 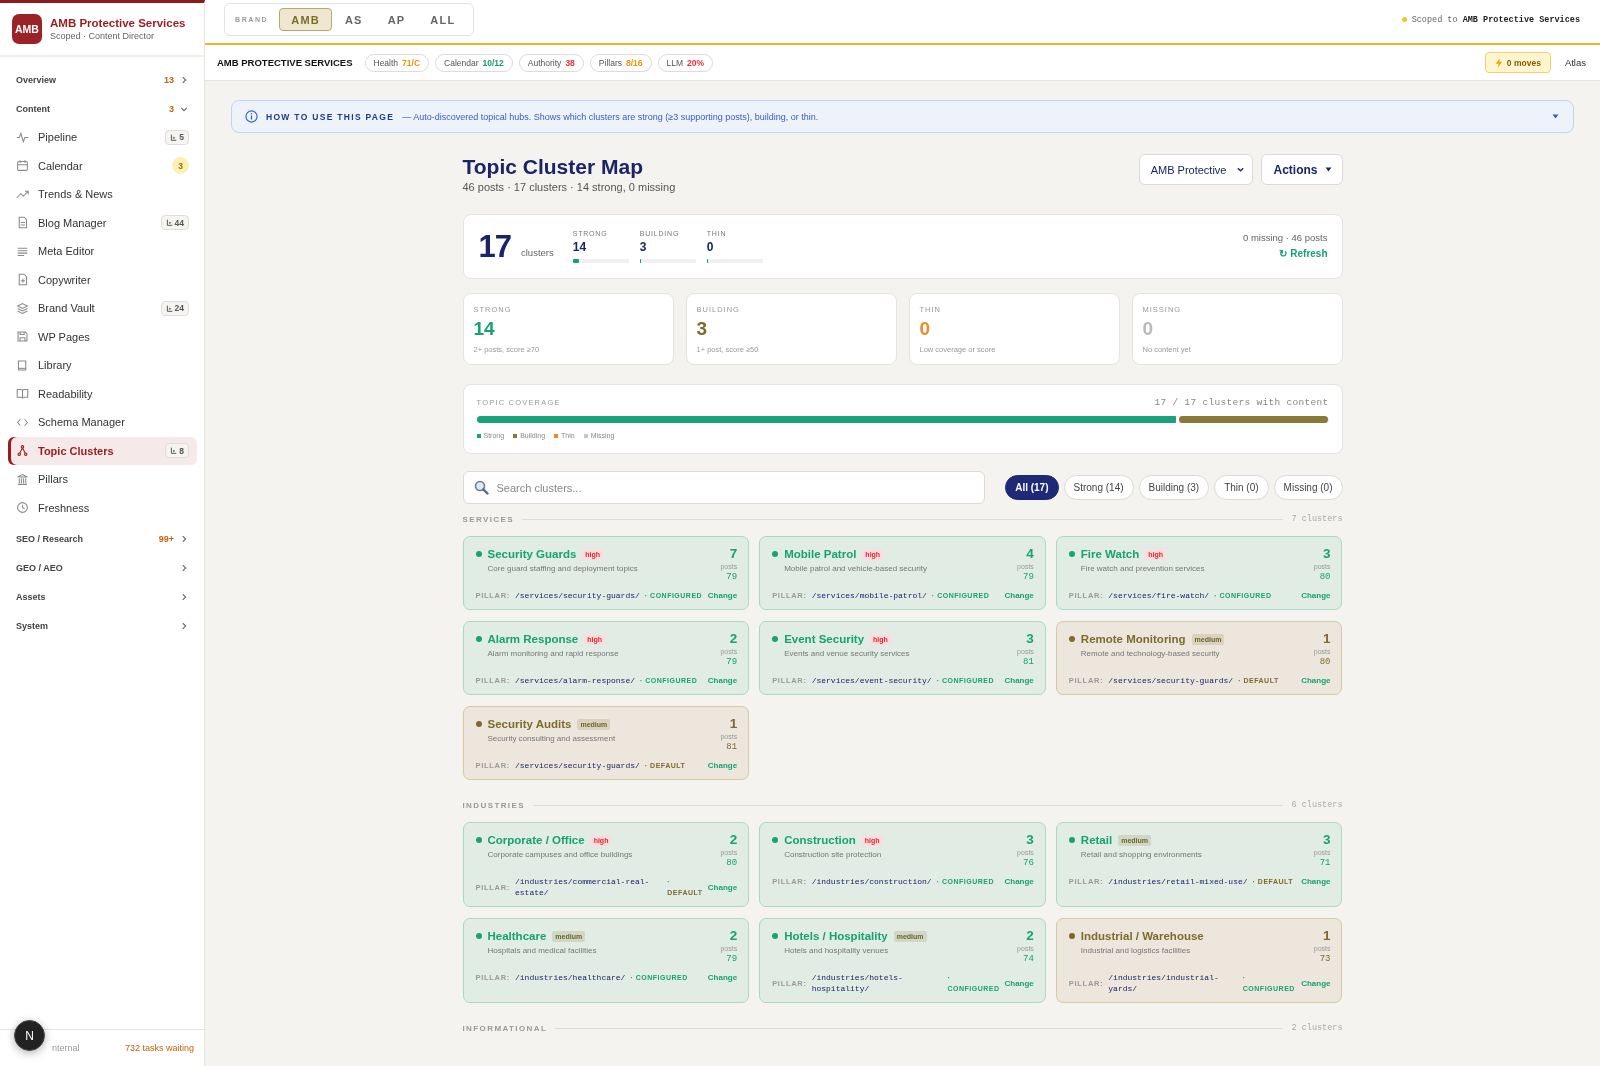 I want to click on nav-item: Copywriter, so click(x=102, y=279).